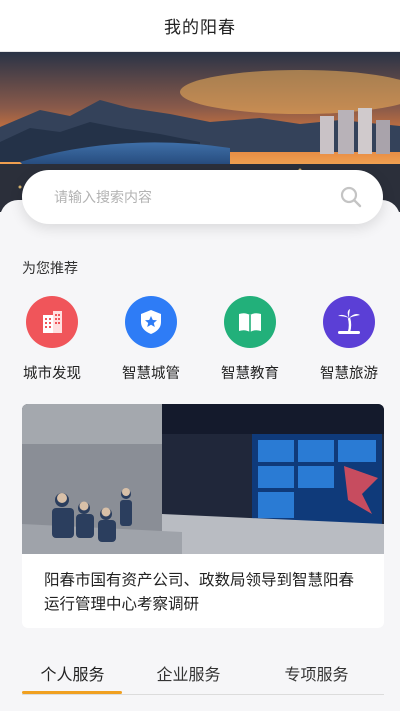  Describe the element at coordinates (52, 322) in the screenshot. I see `city-building-icon` at that location.